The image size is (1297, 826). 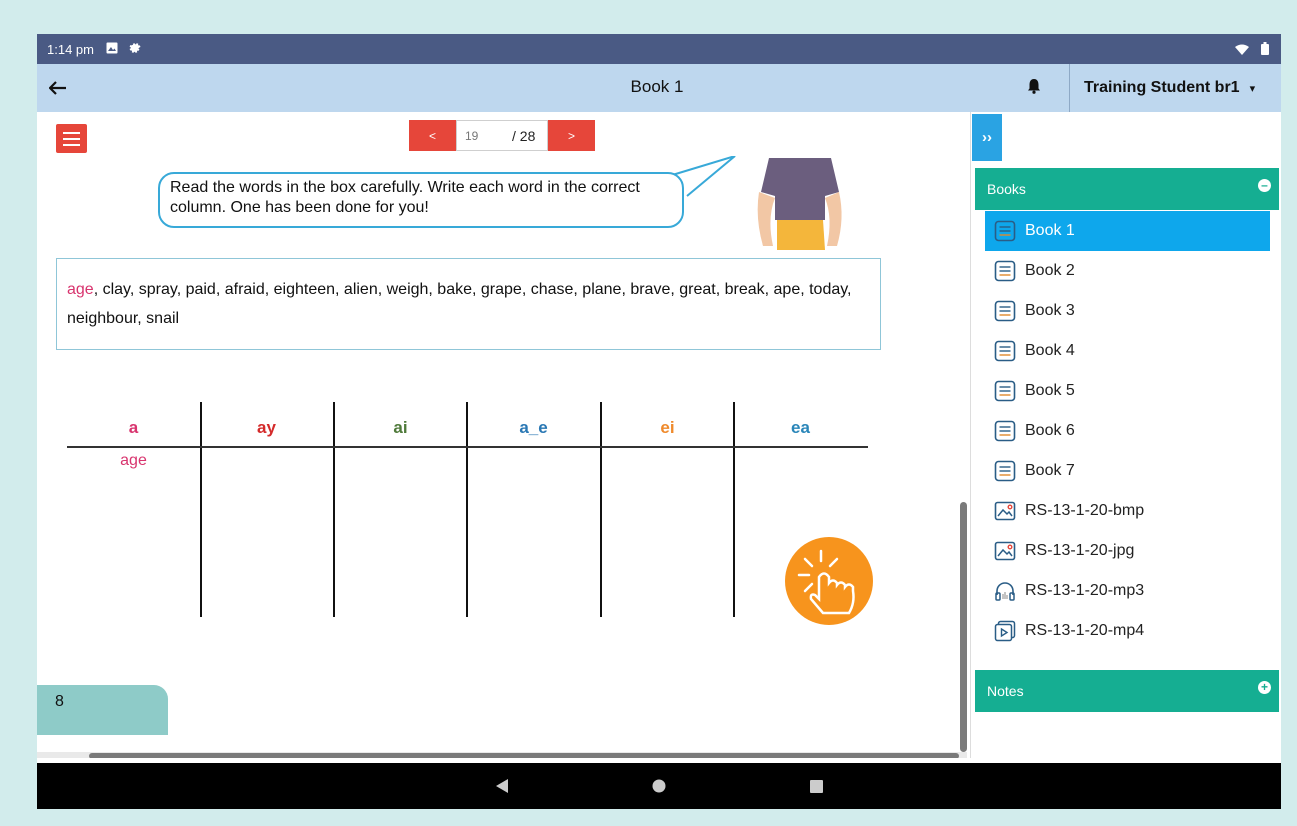 I want to click on sidebar-item-book-4: Book 4, so click(x=1127, y=351).